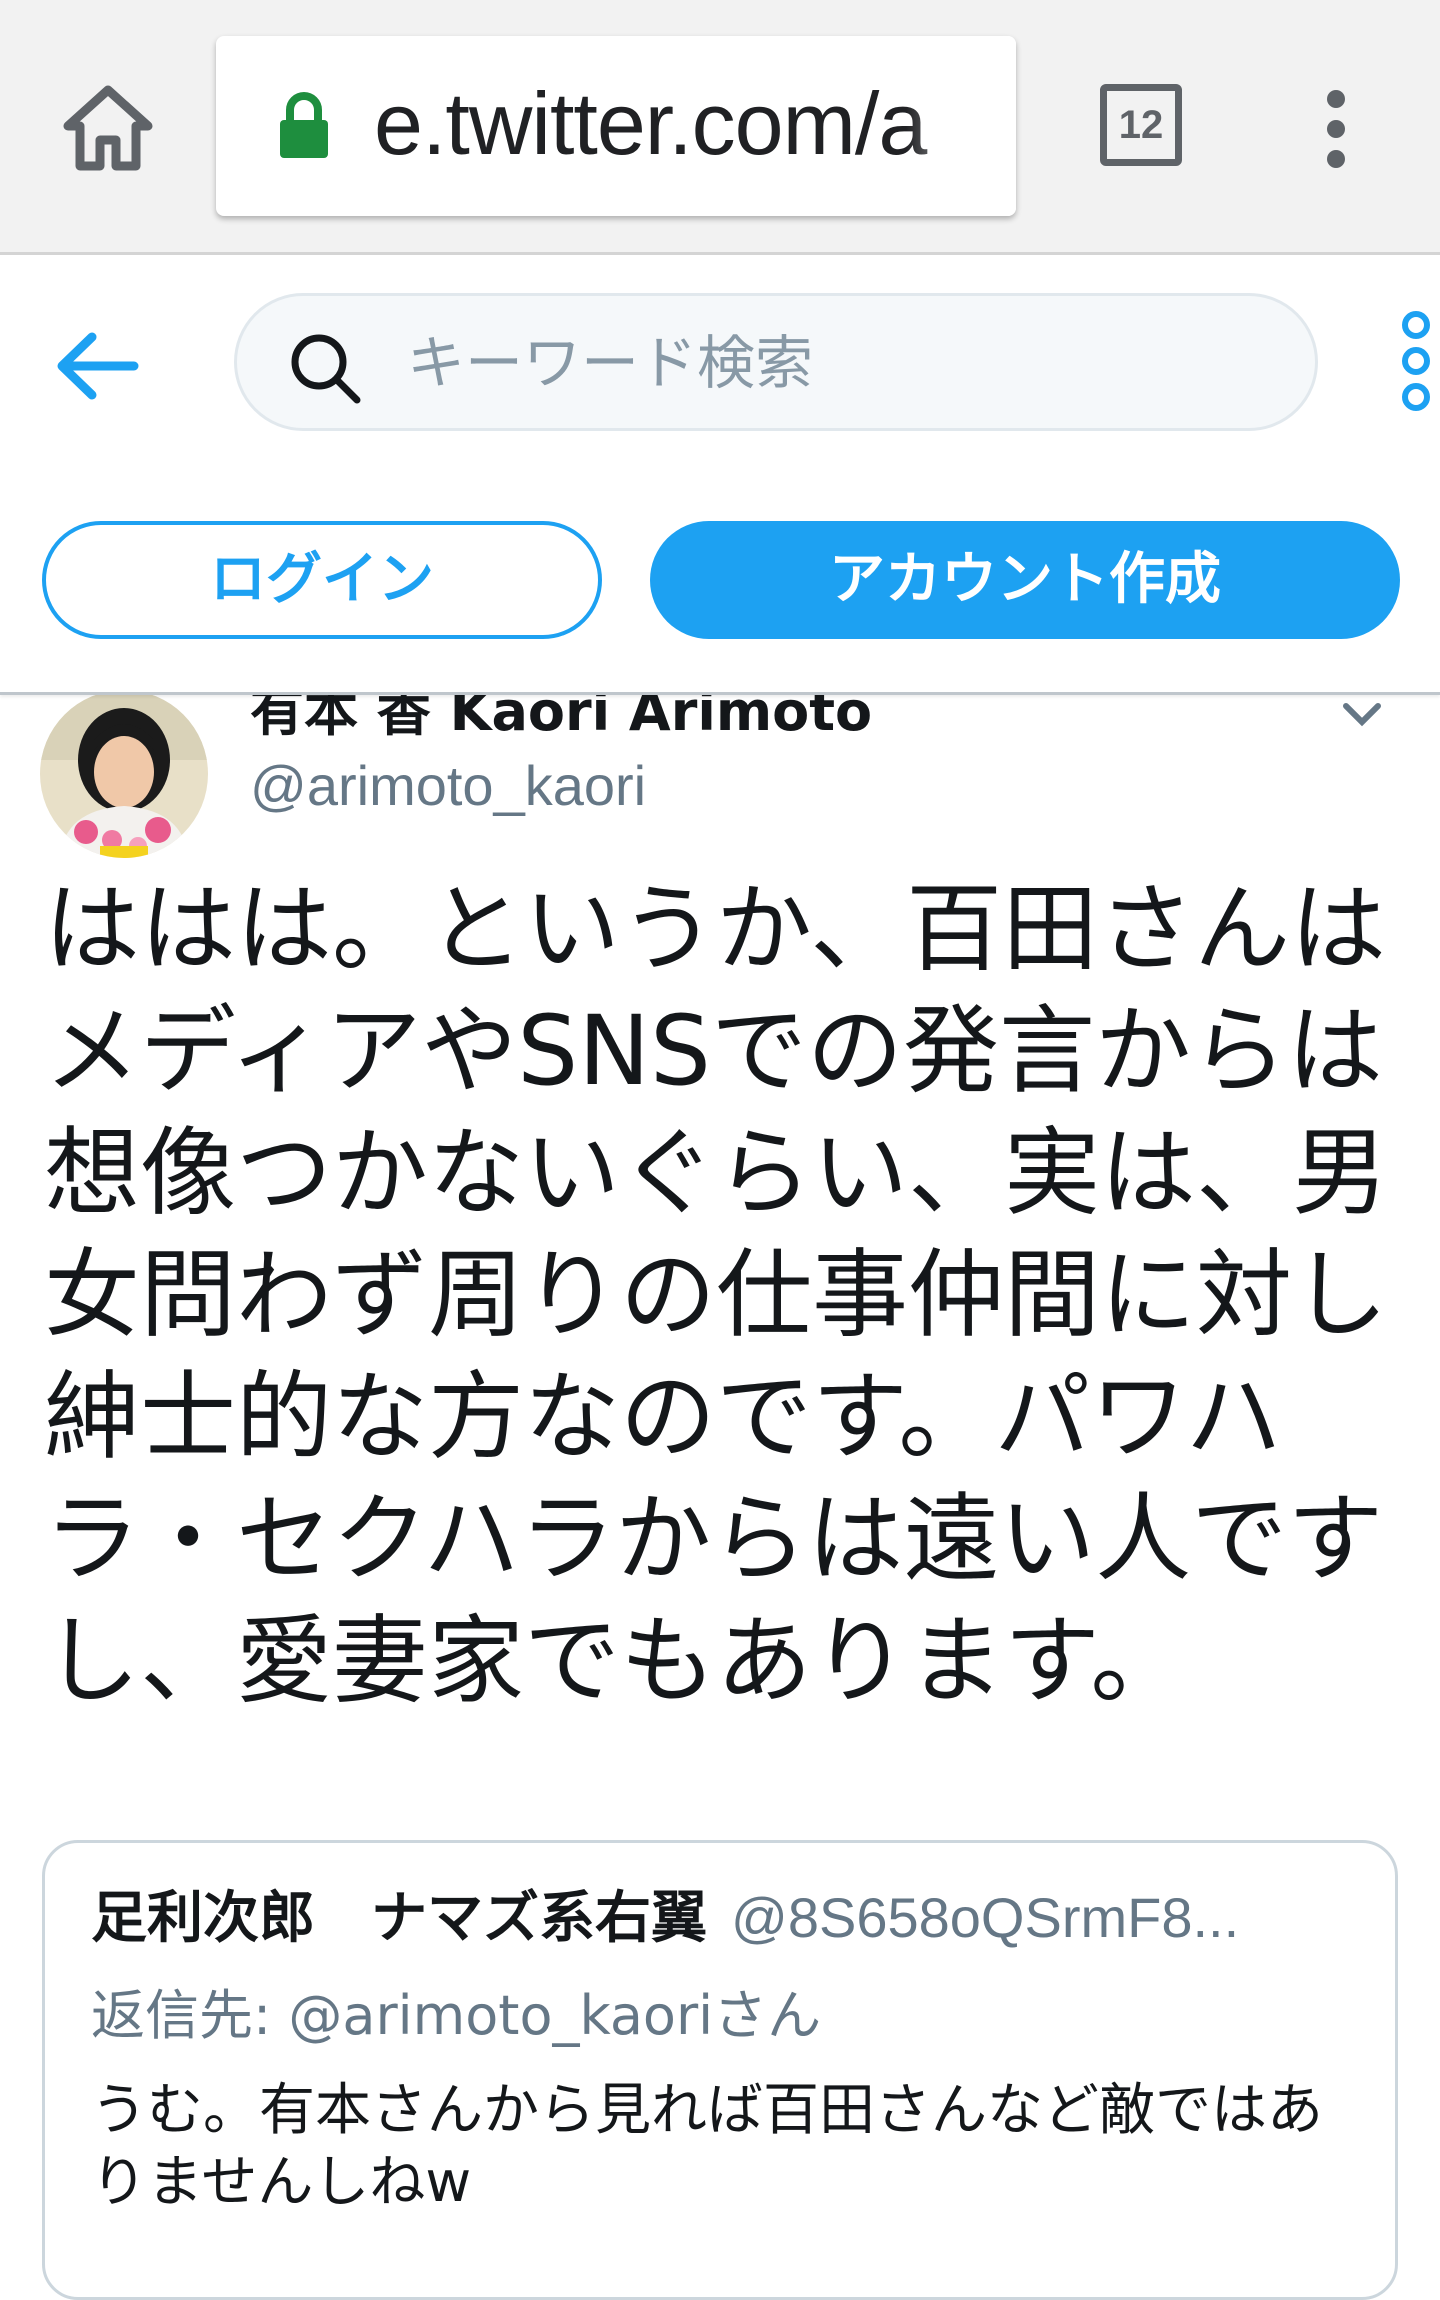  What do you see at coordinates (304, 125) in the screenshot?
I see `lock-icon` at bounding box center [304, 125].